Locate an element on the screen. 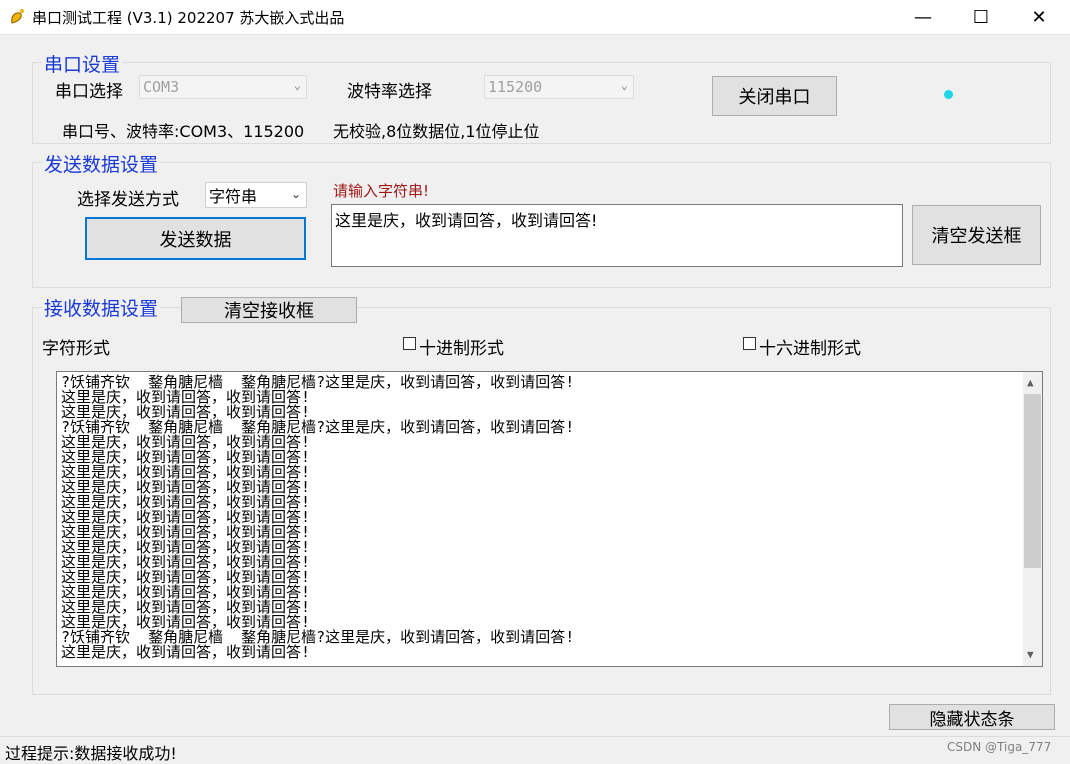 The image size is (1070, 764). receive-scrollbar: ▲ ▼ is located at coordinates (1032, 519).